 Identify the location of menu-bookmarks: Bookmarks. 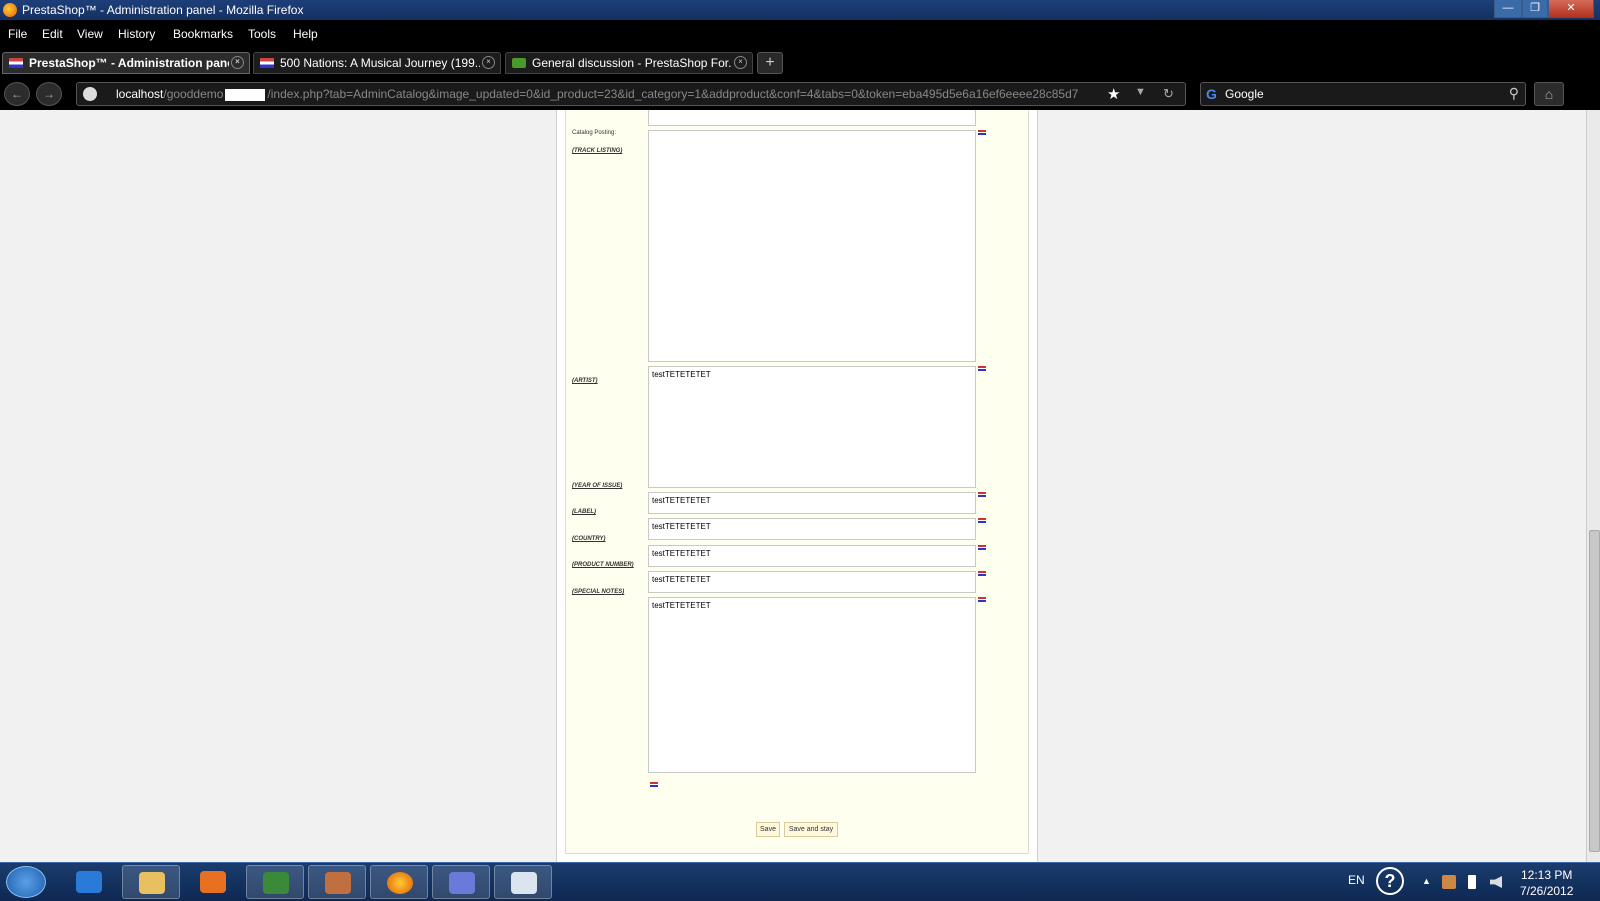
(203, 34).